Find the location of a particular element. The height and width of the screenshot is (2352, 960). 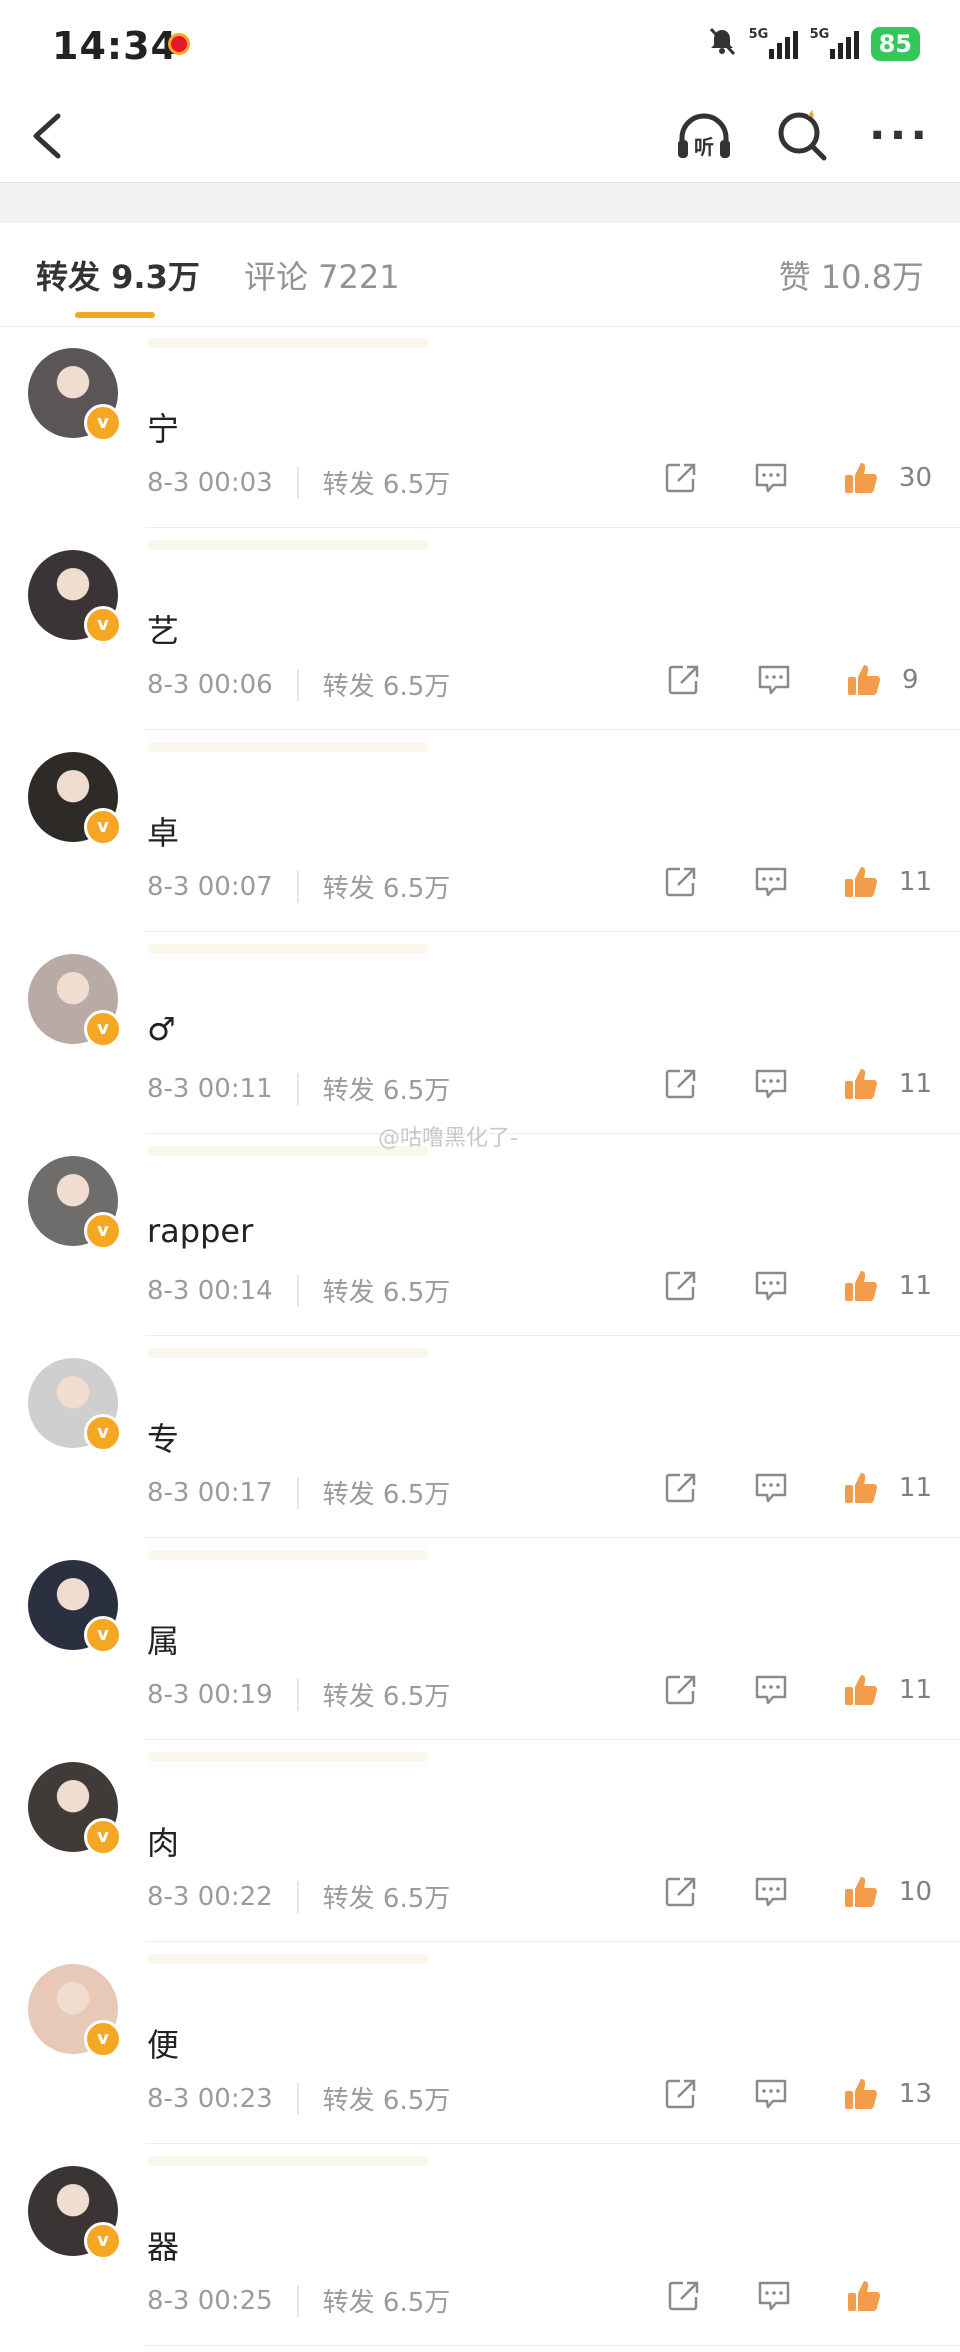

action-row: 30 is located at coordinates (773, 478).